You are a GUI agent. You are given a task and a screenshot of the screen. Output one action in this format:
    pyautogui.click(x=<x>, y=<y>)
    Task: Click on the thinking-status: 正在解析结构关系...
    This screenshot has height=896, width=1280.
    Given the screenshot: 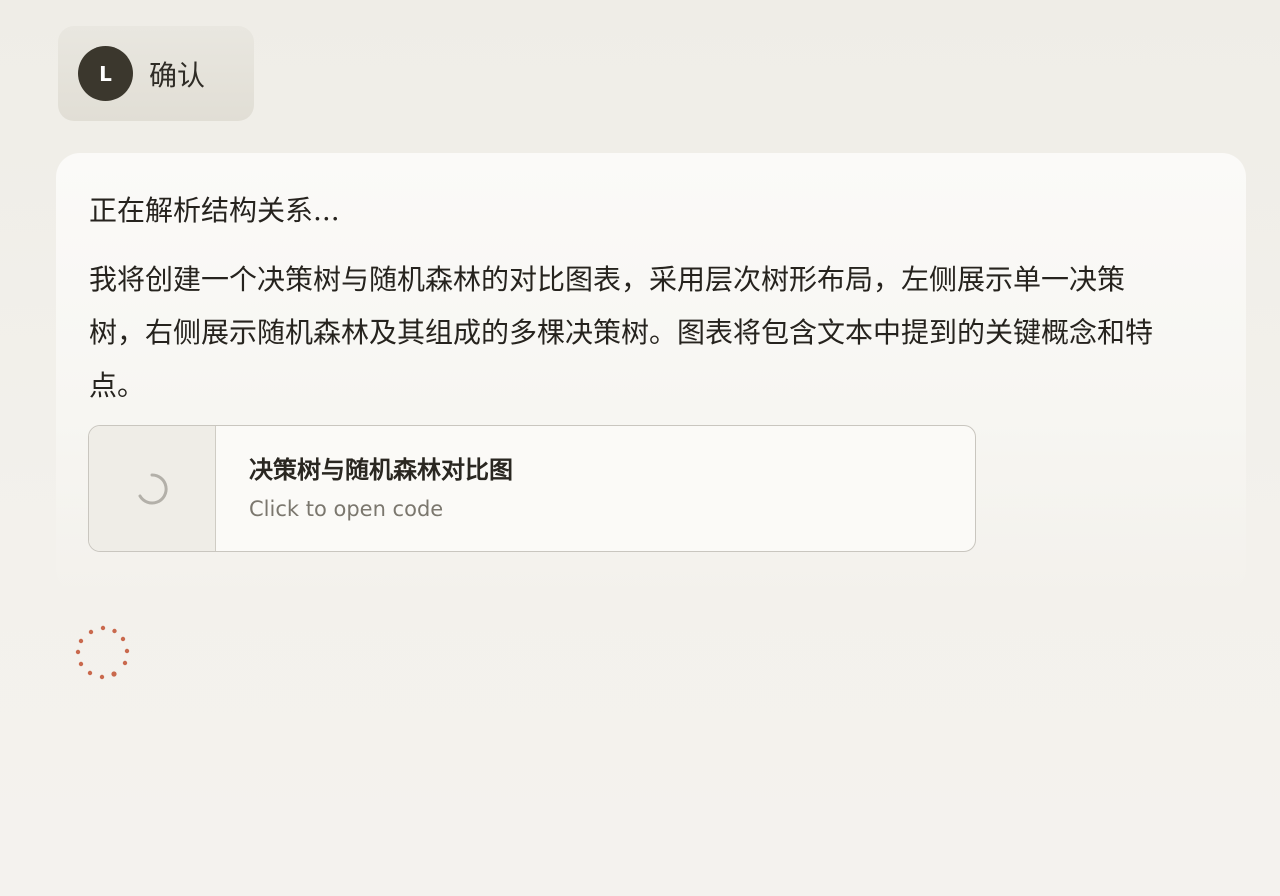 What is the action you would take?
    pyautogui.click(x=214, y=210)
    